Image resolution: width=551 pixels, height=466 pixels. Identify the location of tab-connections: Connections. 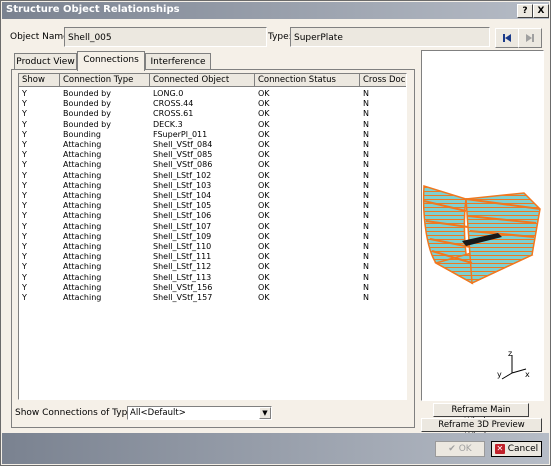
(111, 61).